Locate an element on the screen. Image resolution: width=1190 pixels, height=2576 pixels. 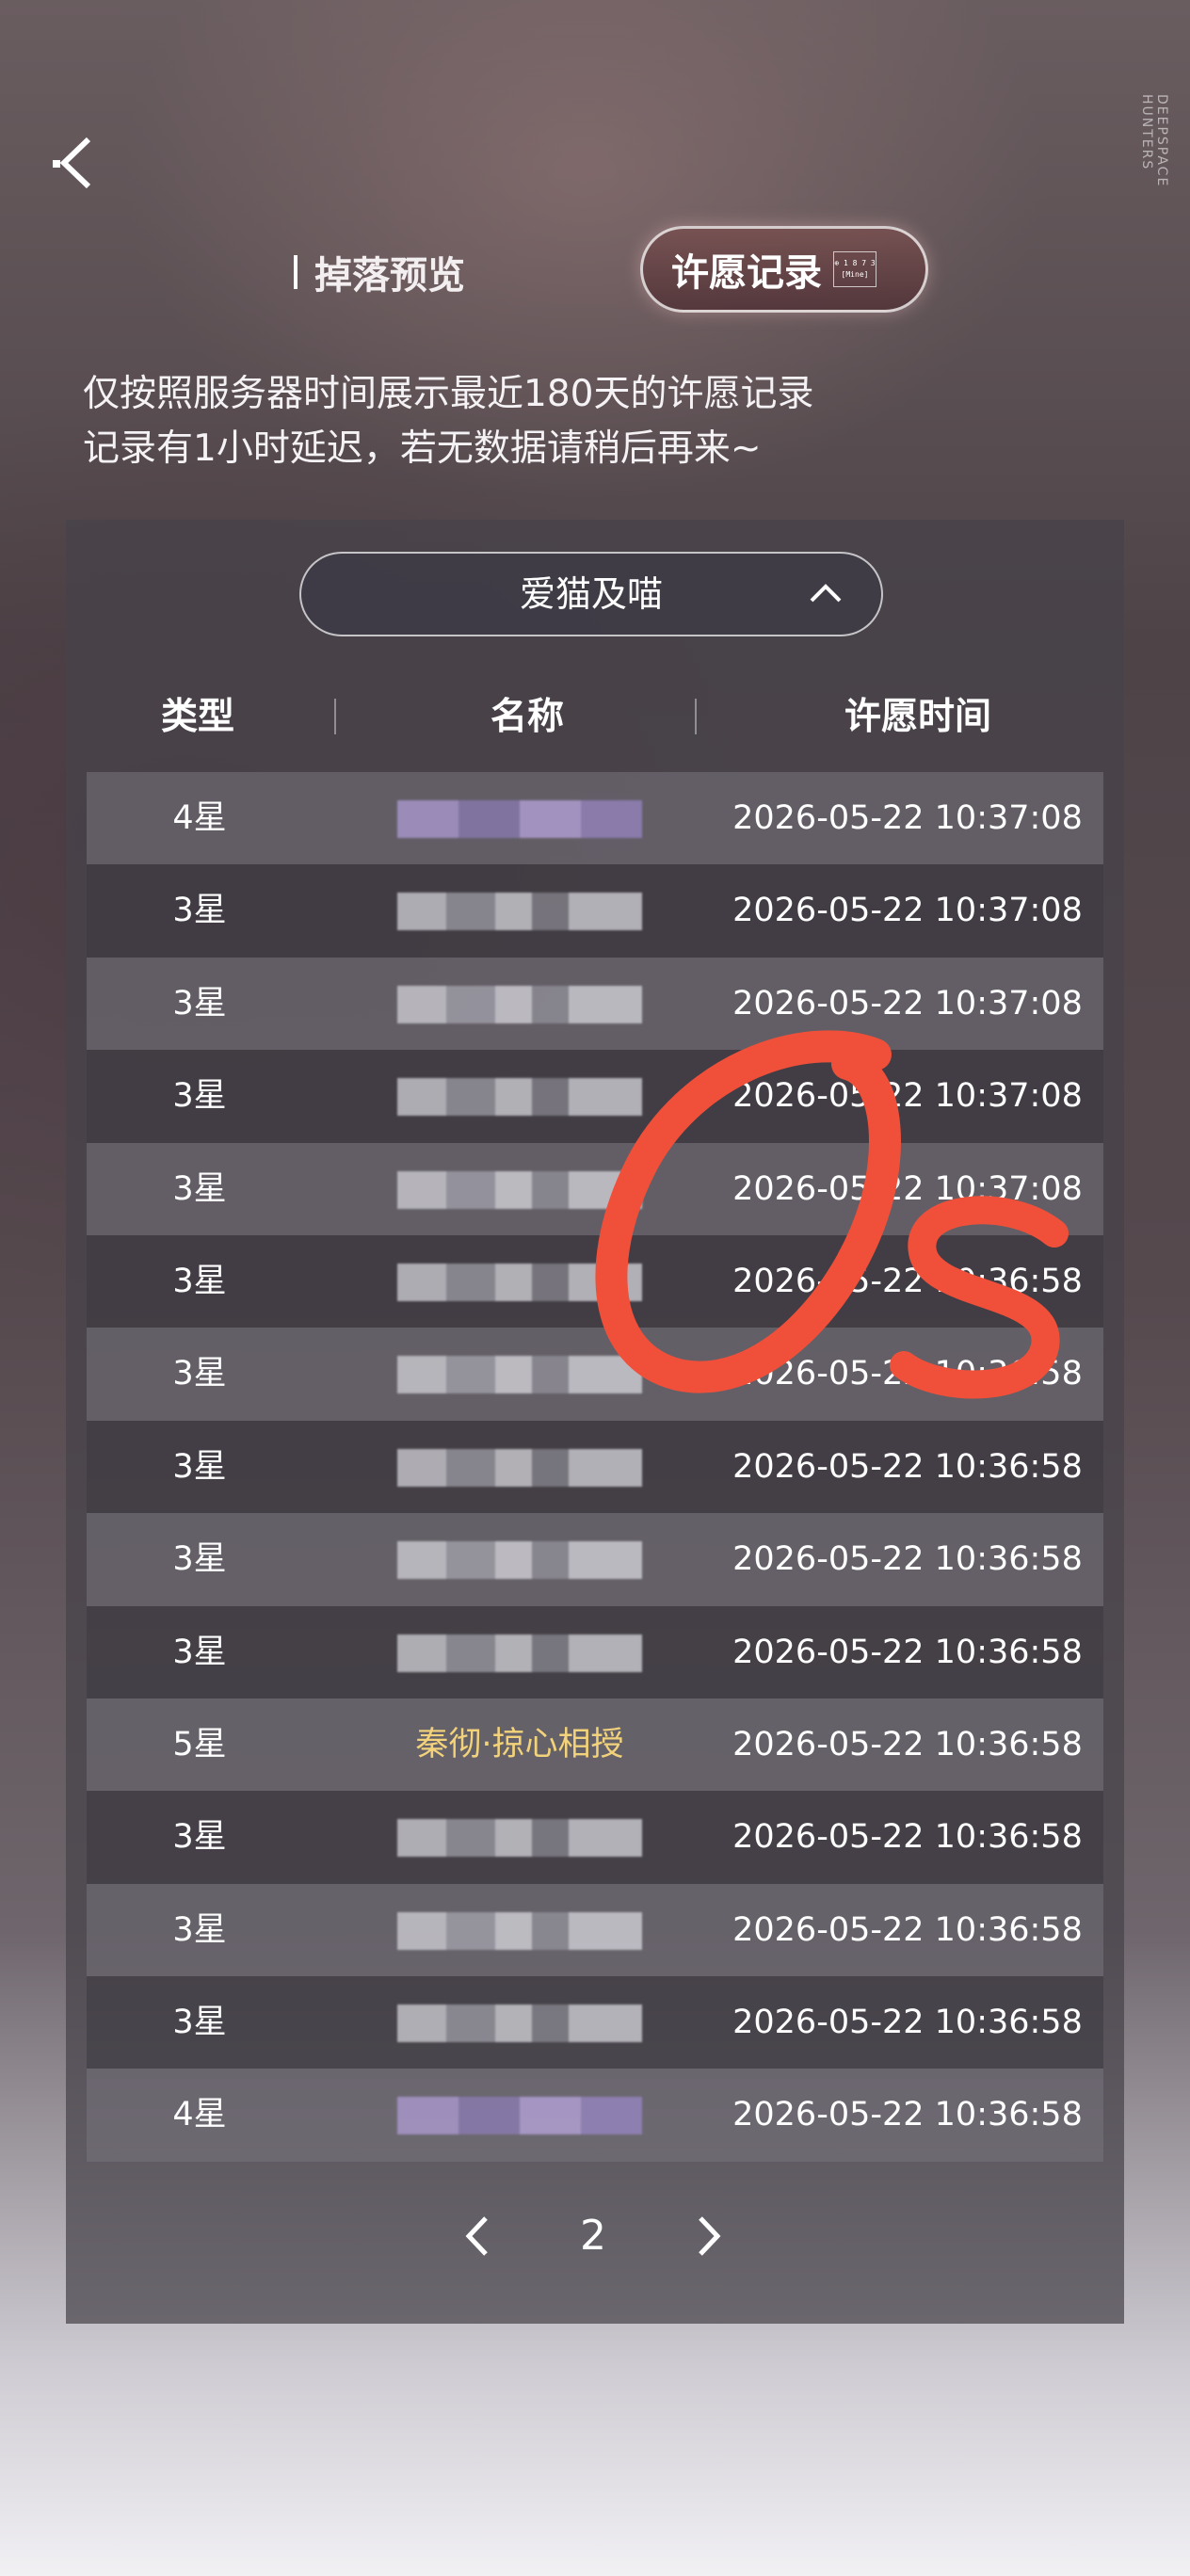
table-row: 4星 2026-05-22 10:37:08 is located at coordinates (595, 818).